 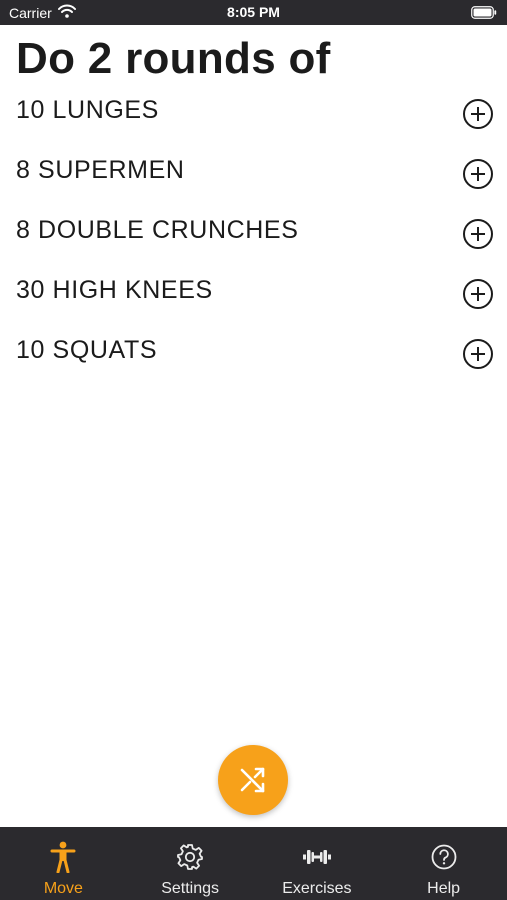 I want to click on exercise-label: 8 SUPERMEN, so click(x=100, y=170).